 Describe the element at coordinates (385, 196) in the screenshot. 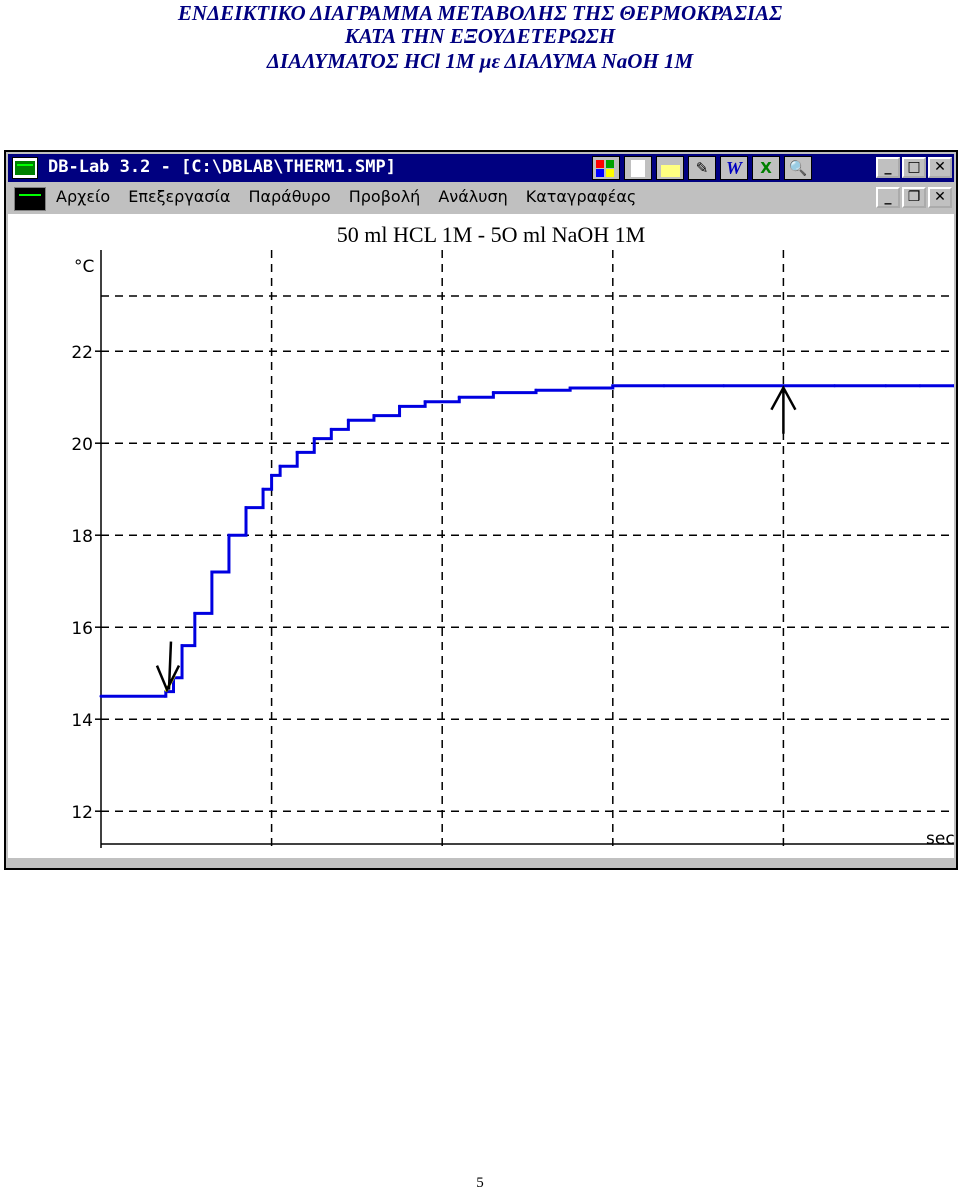

I see `menu-view: Προβολή` at that location.